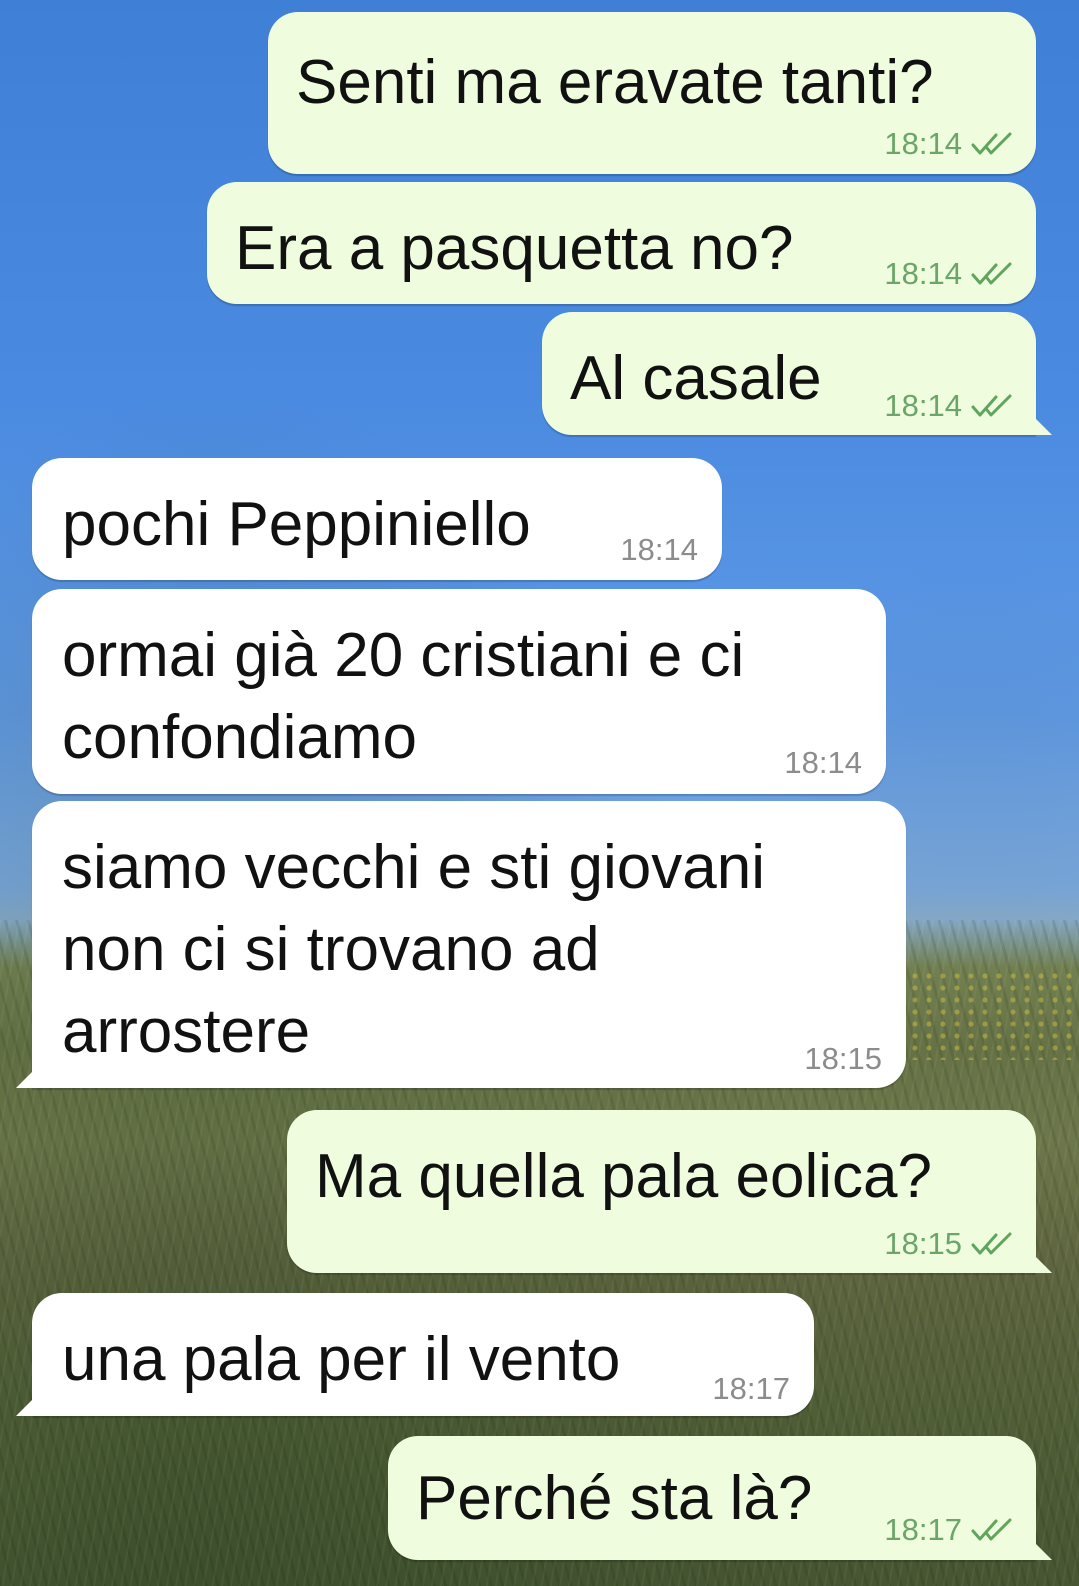 This screenshot has height=1586, width=1079. I want to click on message-text-line: ormai già 20 cristiani e ci, so click(403, 655).